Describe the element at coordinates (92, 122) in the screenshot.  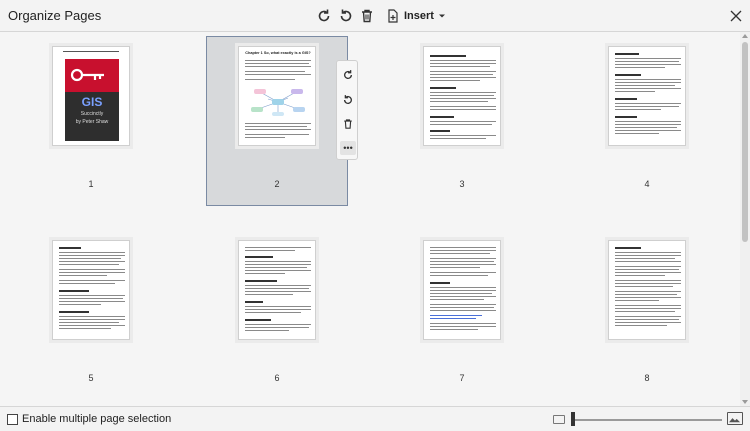
I see `cover-author: by Peter Shaw` at that location.